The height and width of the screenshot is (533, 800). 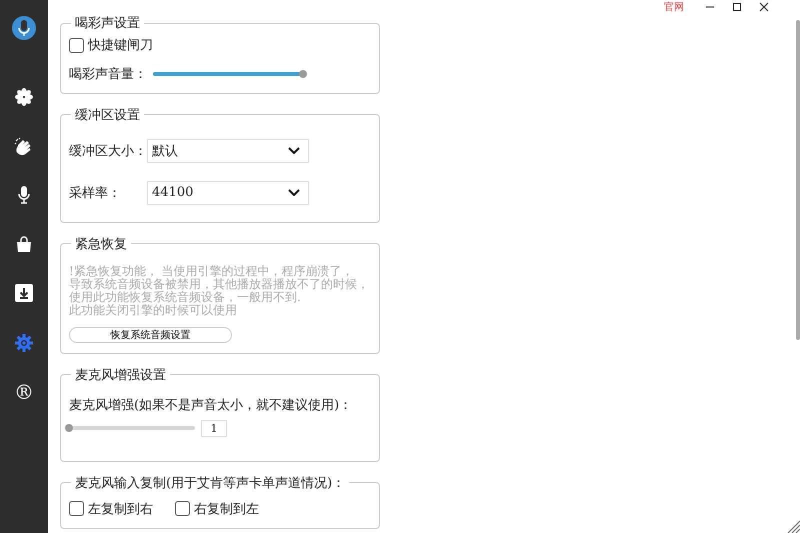 What do you see at coordinates (107, 23) in the screenshot?
I see `section-title: 喝彩声设置` at bounding box center [107, 23].